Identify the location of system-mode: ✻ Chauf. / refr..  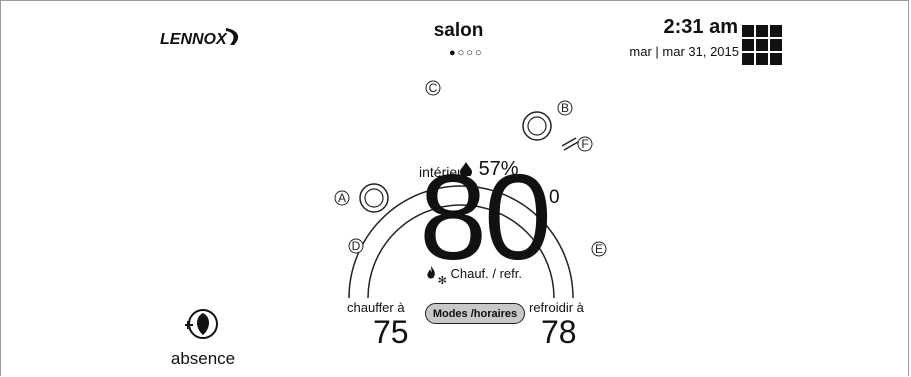
(474, 276).